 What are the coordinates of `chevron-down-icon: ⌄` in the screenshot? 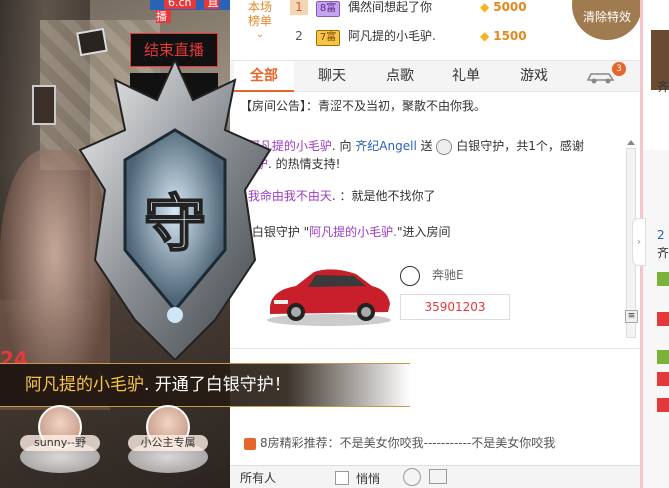 It's located at (260, 34).